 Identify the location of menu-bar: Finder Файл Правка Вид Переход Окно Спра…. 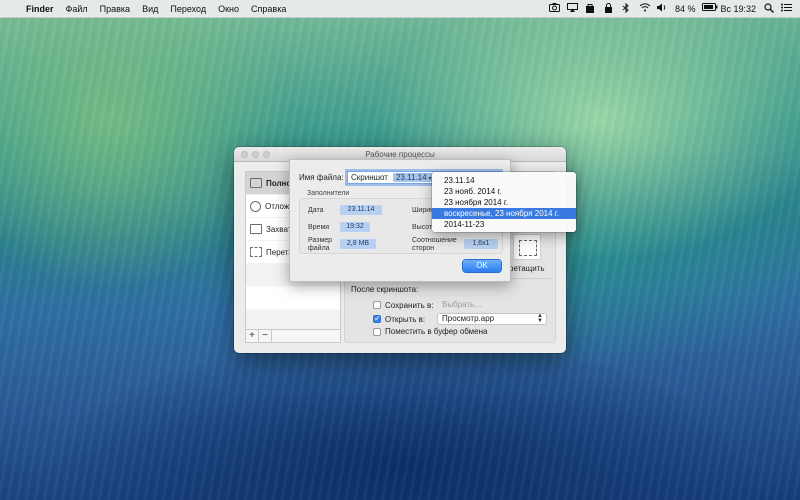
(400, 9).